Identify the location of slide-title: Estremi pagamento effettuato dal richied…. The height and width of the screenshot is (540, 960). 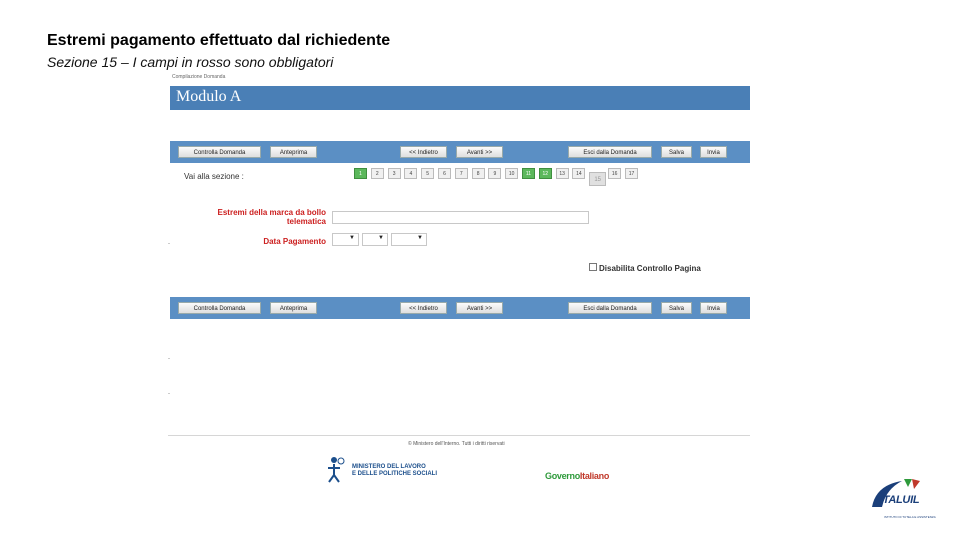
(219, 40).